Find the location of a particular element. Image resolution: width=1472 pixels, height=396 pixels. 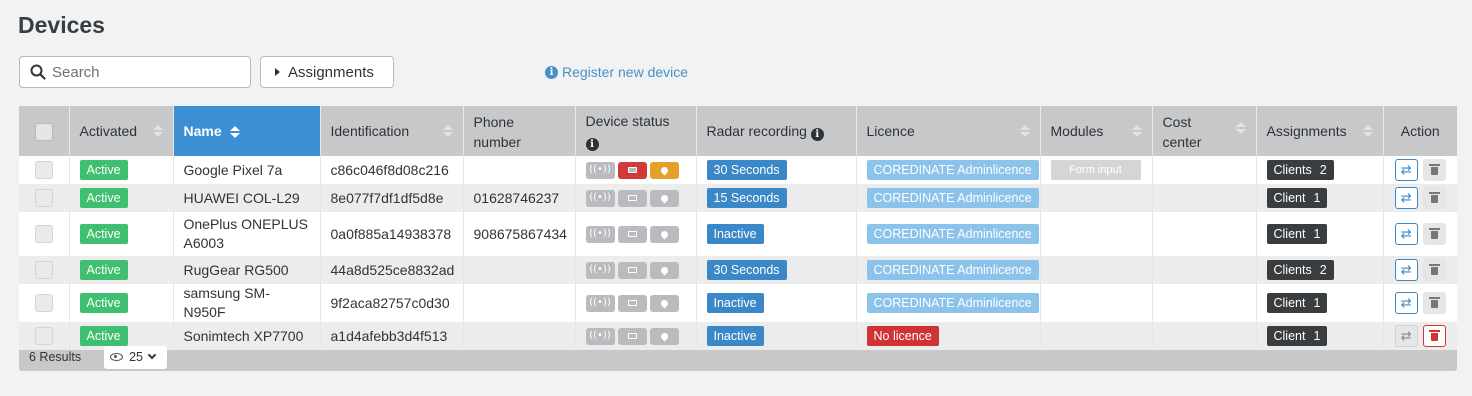

column-identification: Identification is located at coordinates (392, 131).